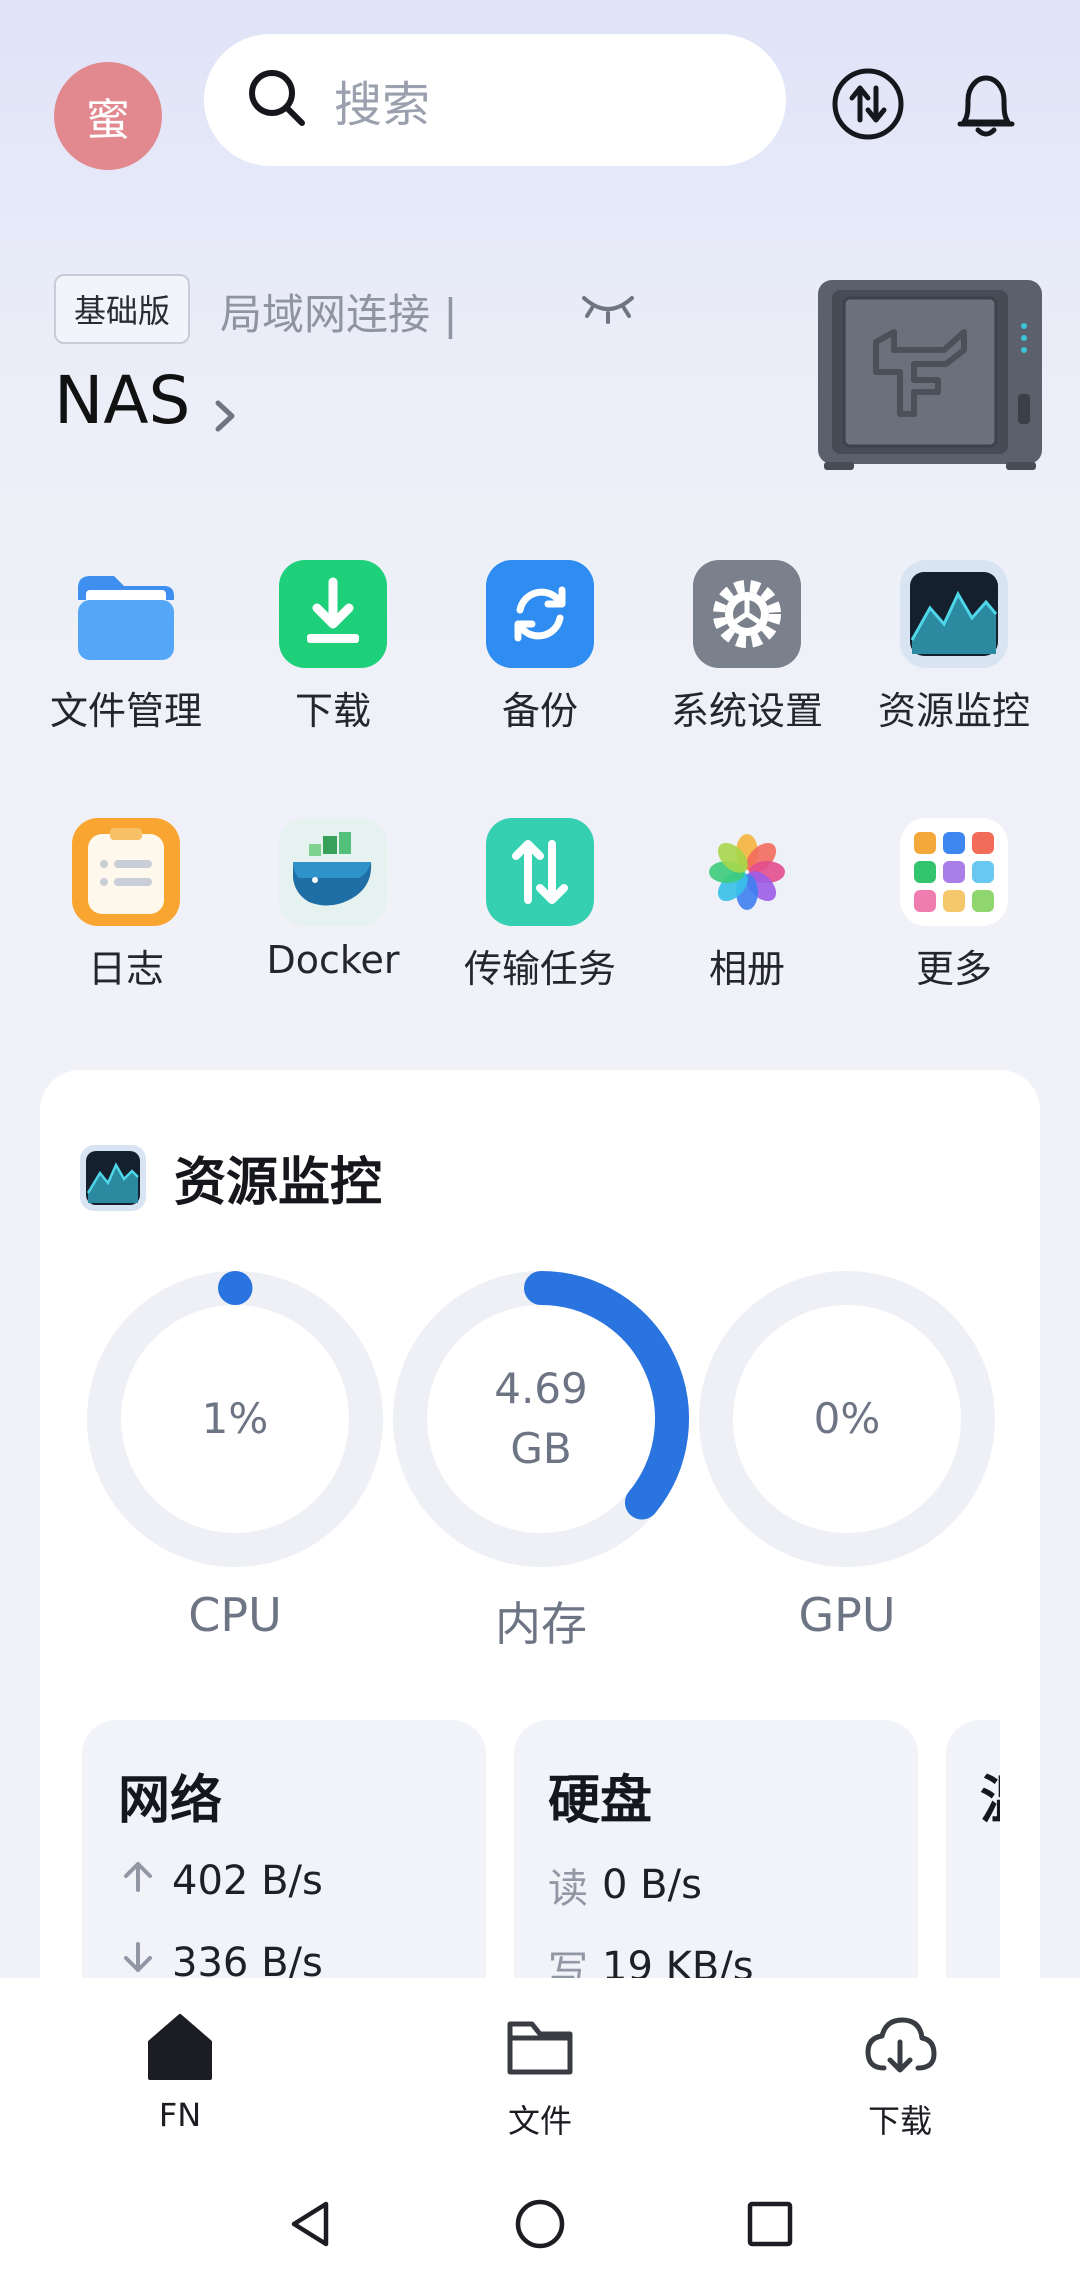  What do you see at coordinates (339, 314) in the screenshot?
I see `connection-status: 局域网连接 |` at bounding box center [339, 314].